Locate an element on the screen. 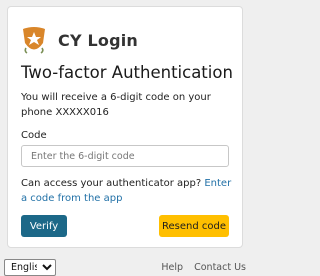  footer-links: Help Contact Us is located at coordinates (199, 267).